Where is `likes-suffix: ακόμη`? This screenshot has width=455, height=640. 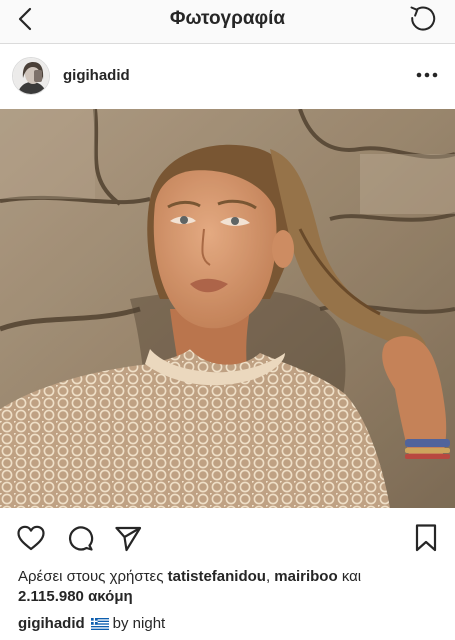
likes-suffix: ακόμη is located at coordinates (110, 596).